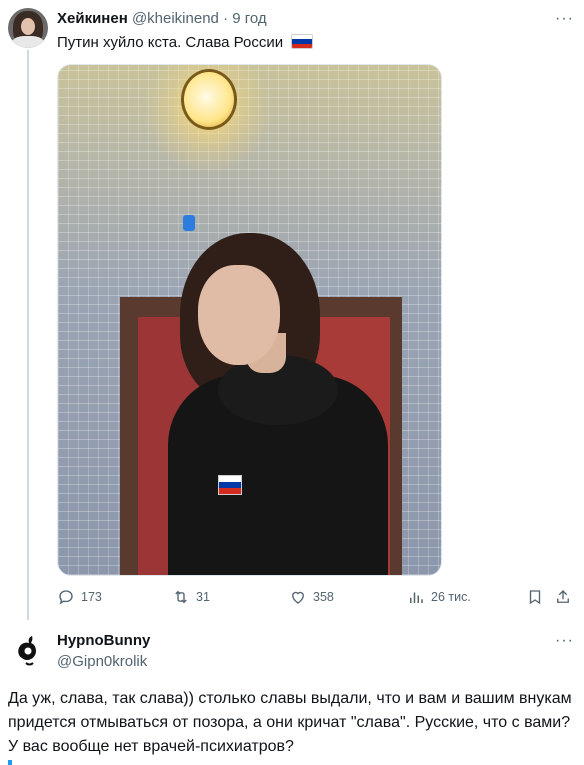  Describe the element at coordinates (564, 19) in the screenshot. I see `more-options-icon: ···` at that location.